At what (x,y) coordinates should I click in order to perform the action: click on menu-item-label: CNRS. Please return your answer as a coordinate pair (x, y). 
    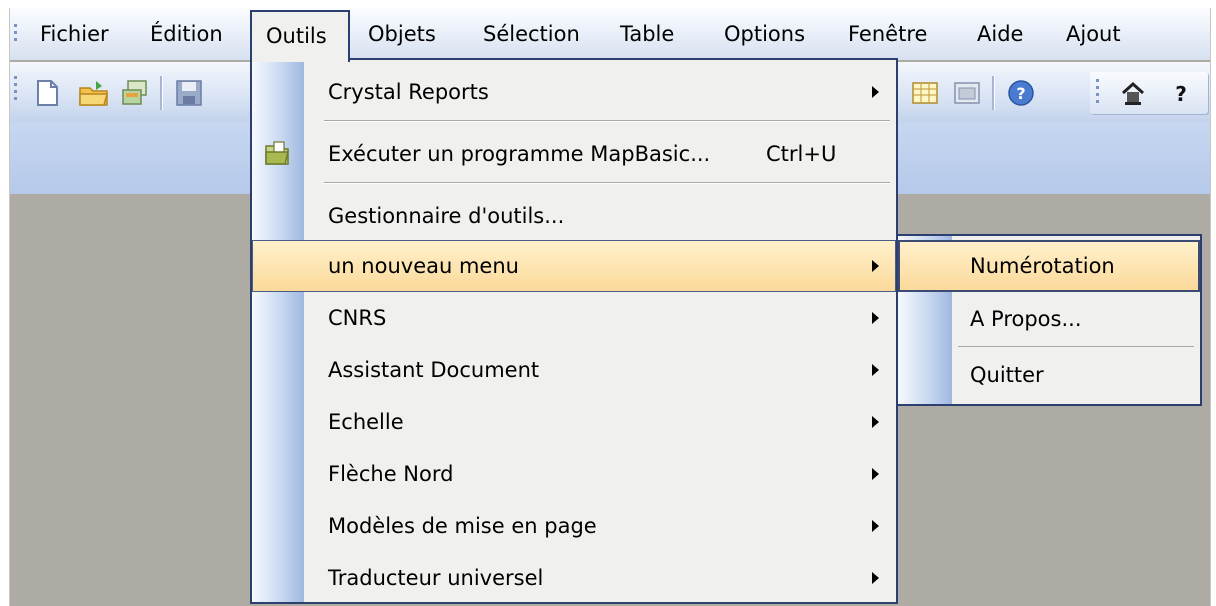
    Looking at the image, I should click on (357, 318).